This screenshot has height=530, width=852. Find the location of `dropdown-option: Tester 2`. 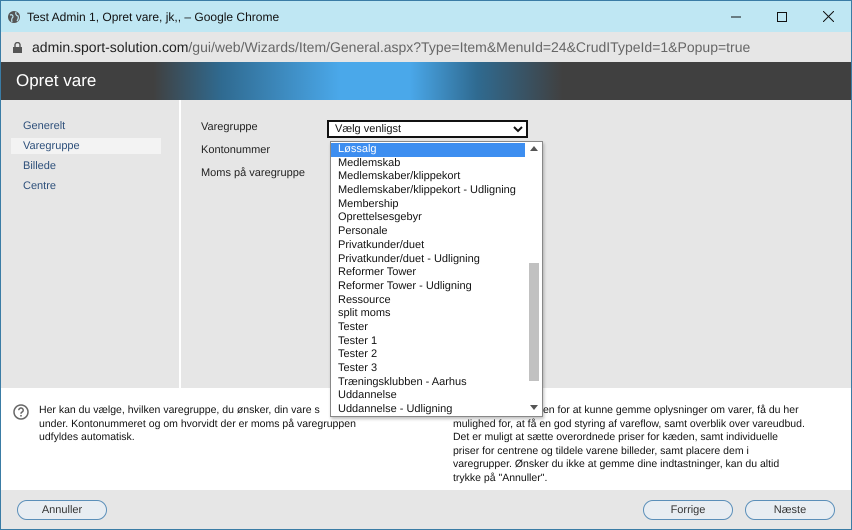

dropdown-option: Tester 2 is located at coordinates (428, 355).